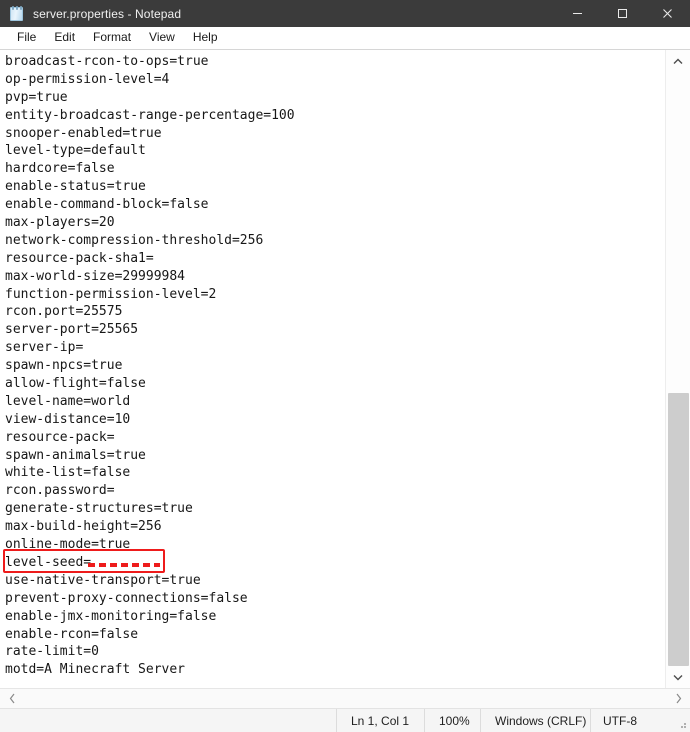  I want to click on menu-item-file: File, so click(26, 37).